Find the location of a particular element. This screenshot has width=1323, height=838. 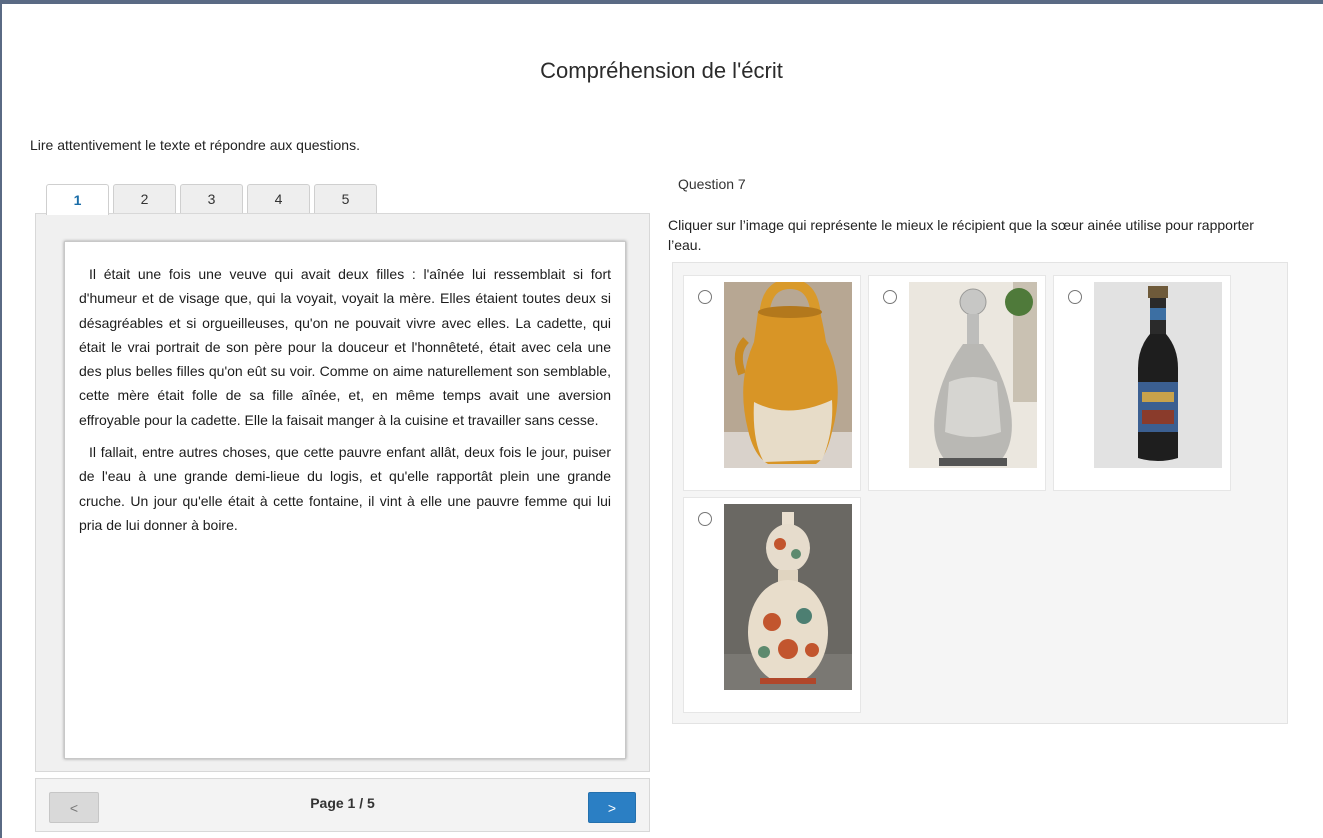

tab-1: 1 is located at coordinates (77, 199).